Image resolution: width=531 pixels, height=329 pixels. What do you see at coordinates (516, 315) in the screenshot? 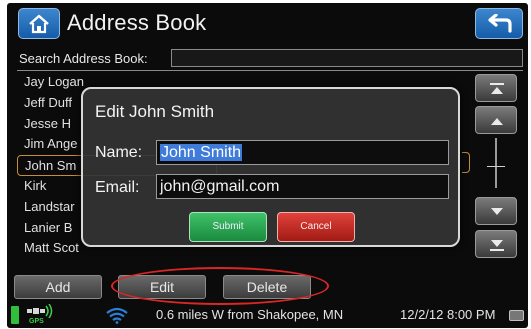
I see `keyboard-icon` at bounding box center [516, 315].